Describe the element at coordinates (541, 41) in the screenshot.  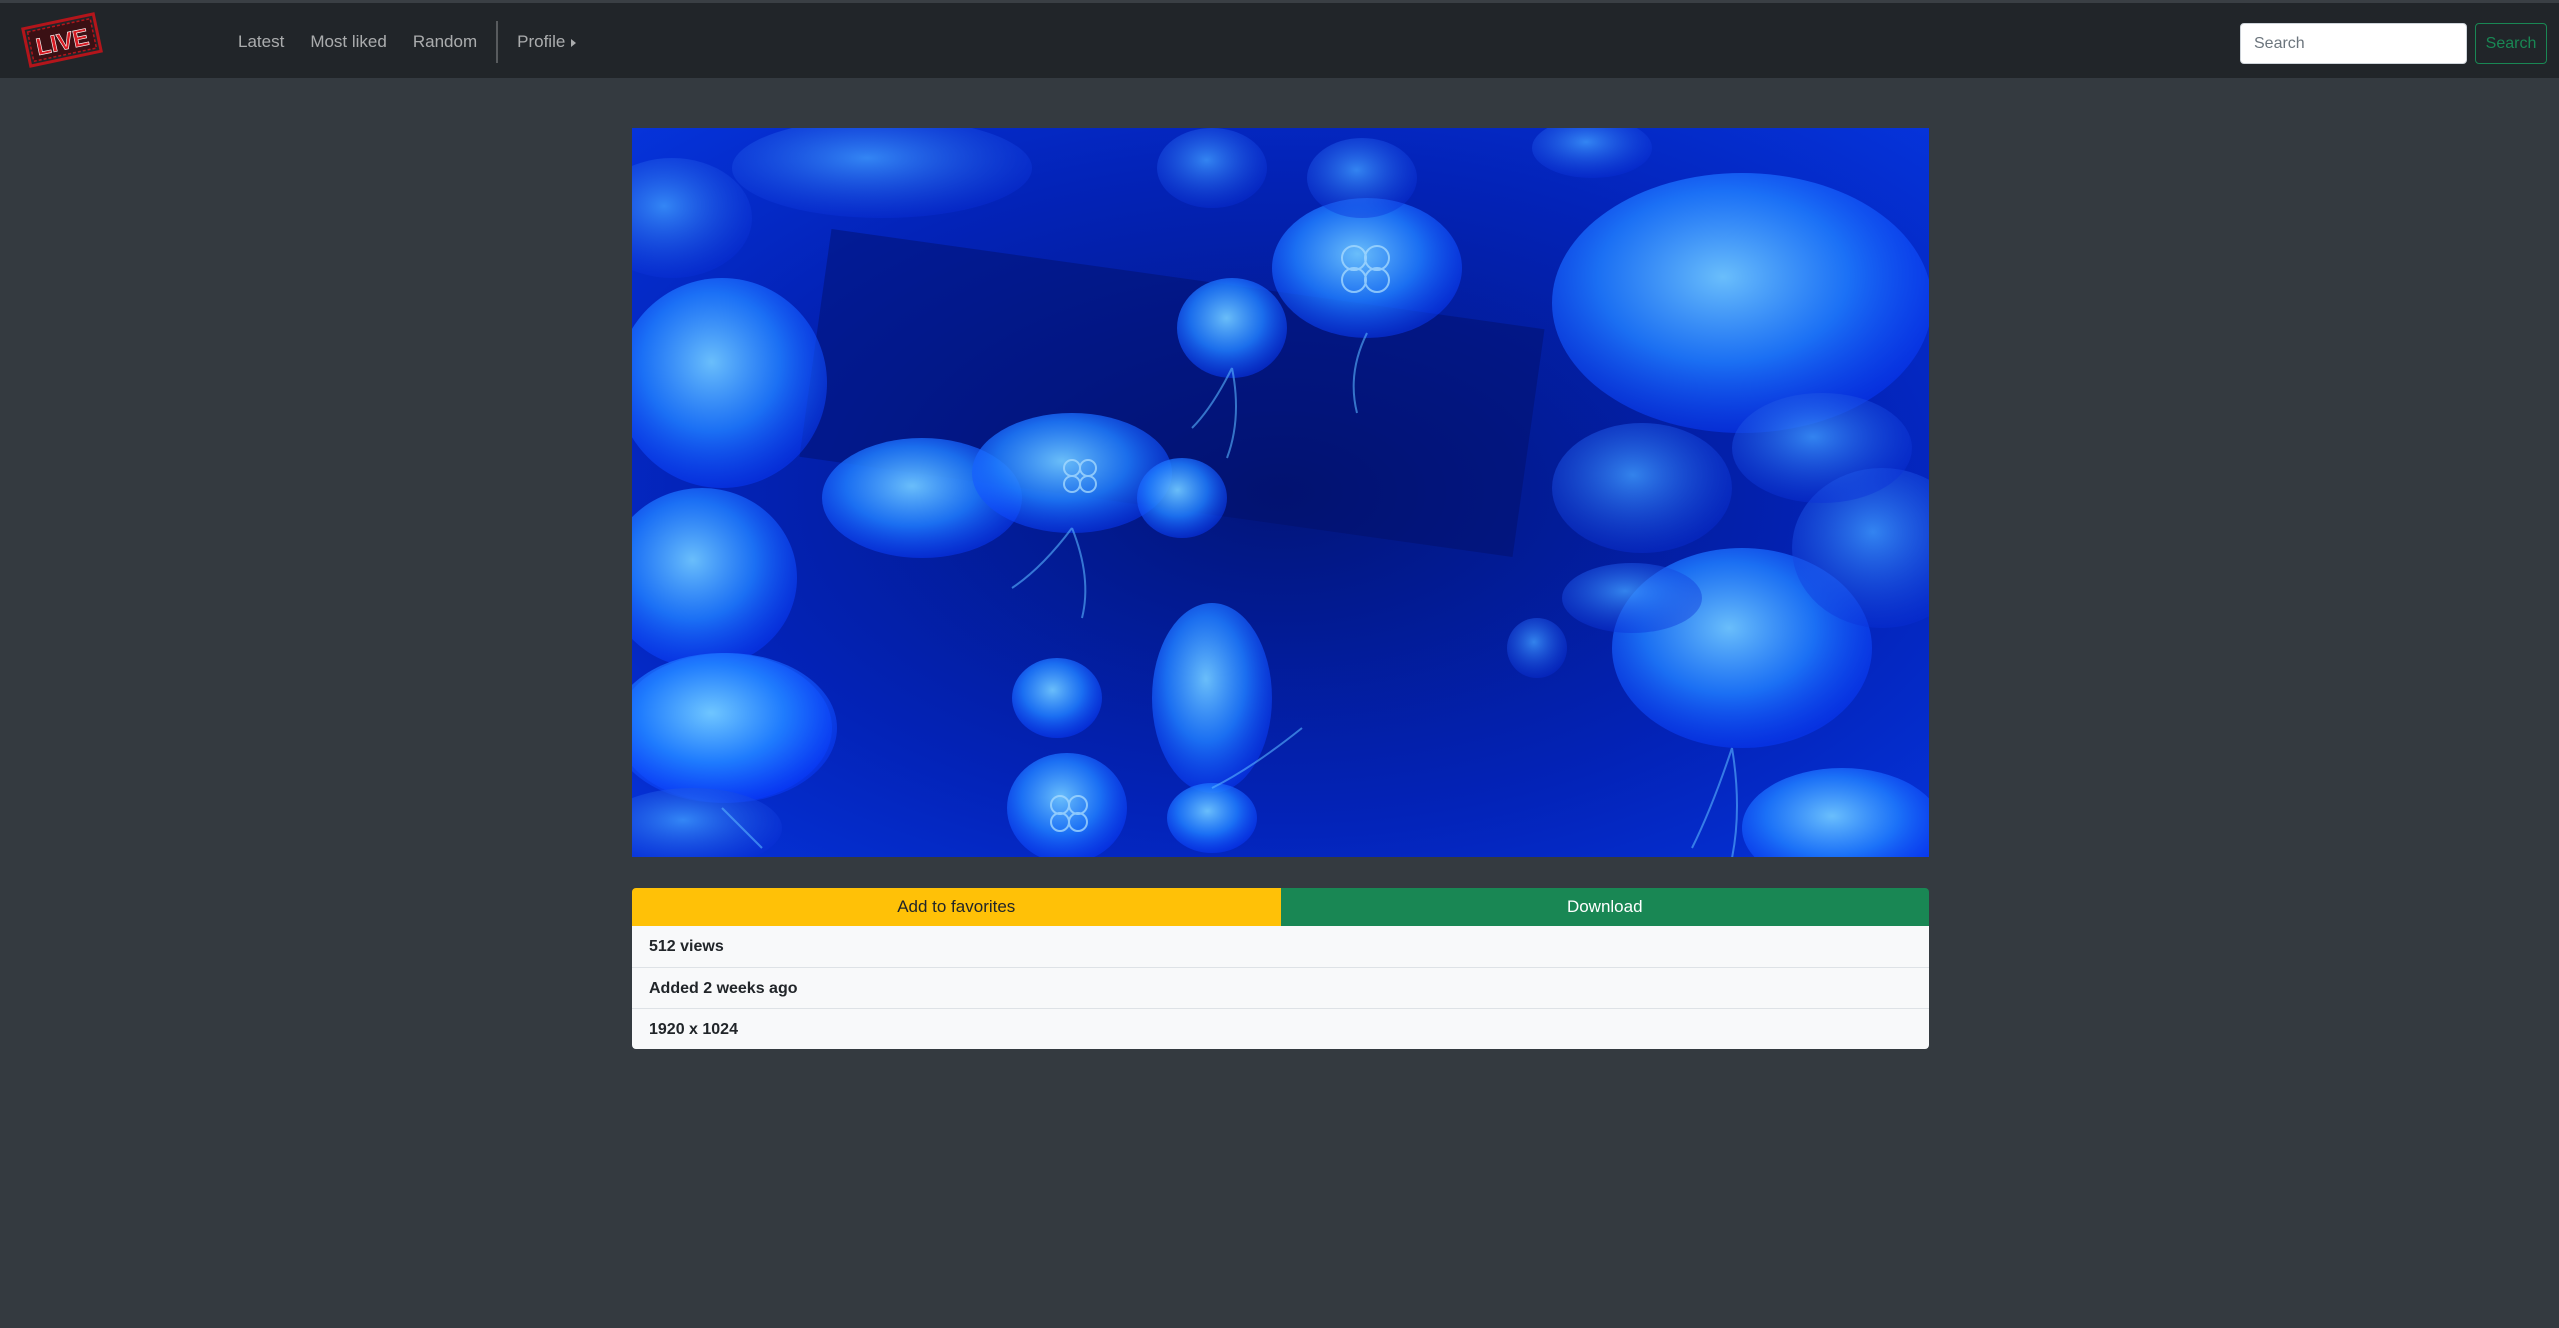
I see `profile-label: Profile` at that location.